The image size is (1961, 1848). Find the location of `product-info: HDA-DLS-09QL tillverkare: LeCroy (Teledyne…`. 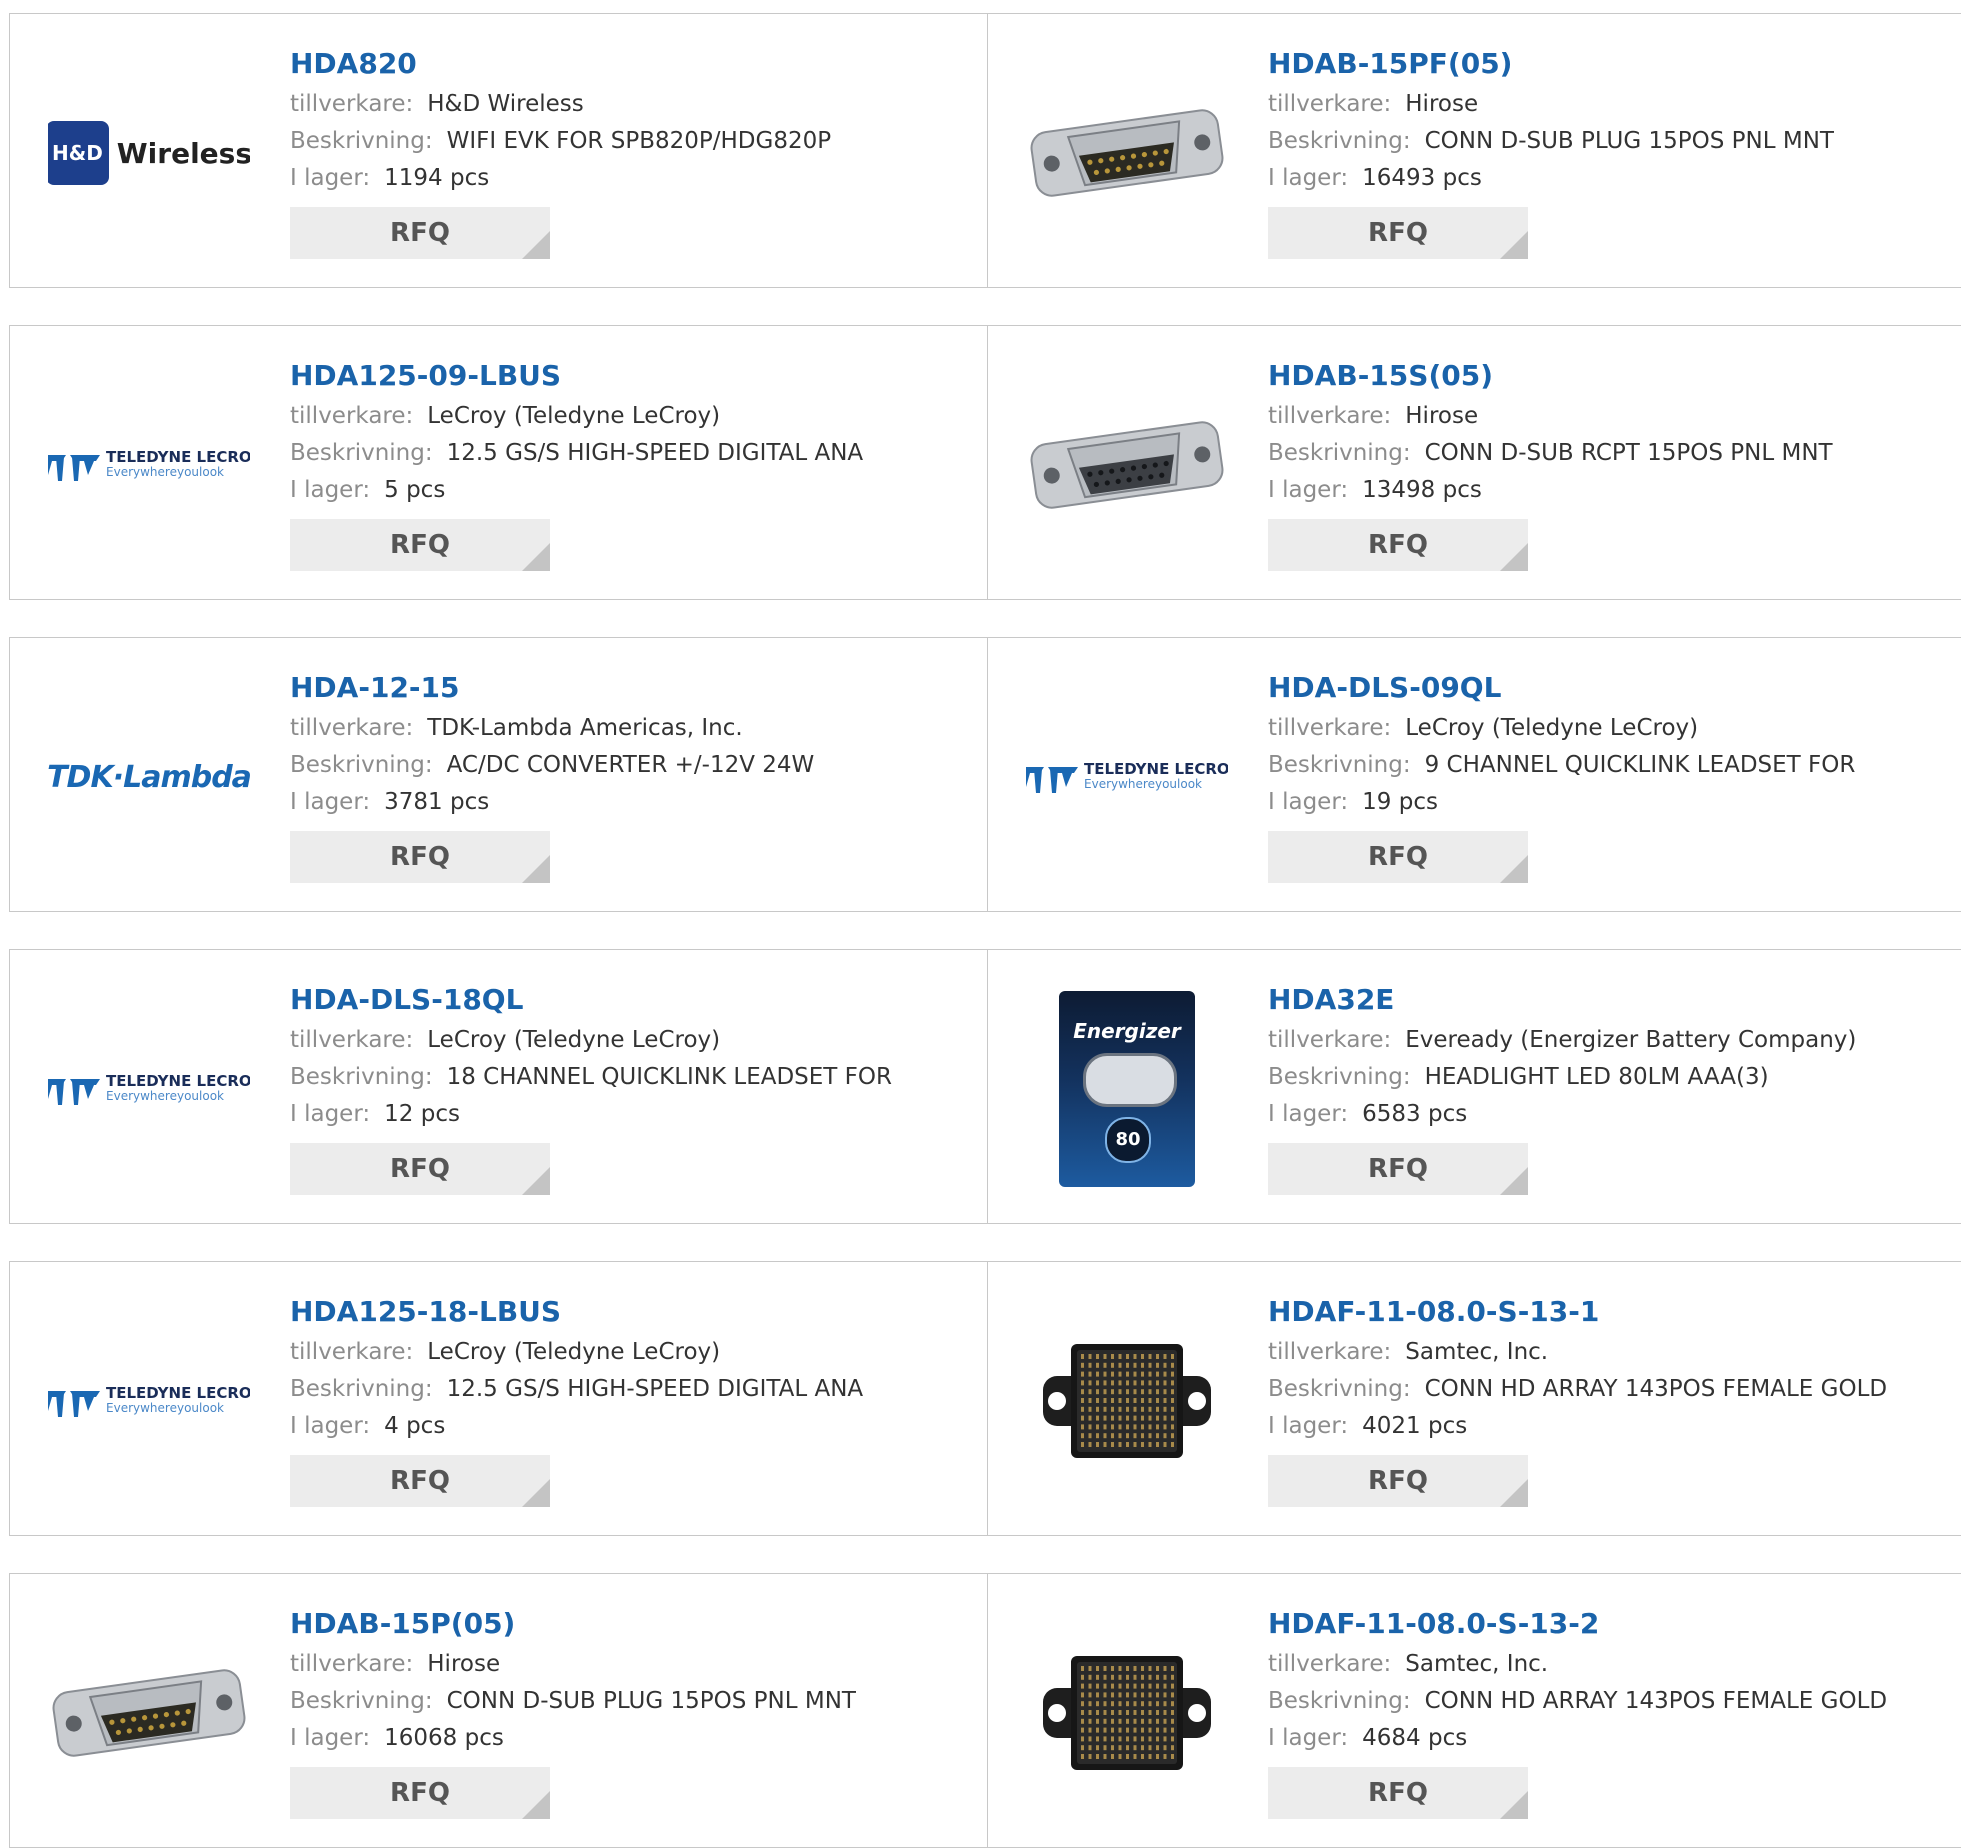

product-info: HDA-DLS-09QL tillverkare: LeCroy (Teledyne… is located at coordinates (1604, 775).